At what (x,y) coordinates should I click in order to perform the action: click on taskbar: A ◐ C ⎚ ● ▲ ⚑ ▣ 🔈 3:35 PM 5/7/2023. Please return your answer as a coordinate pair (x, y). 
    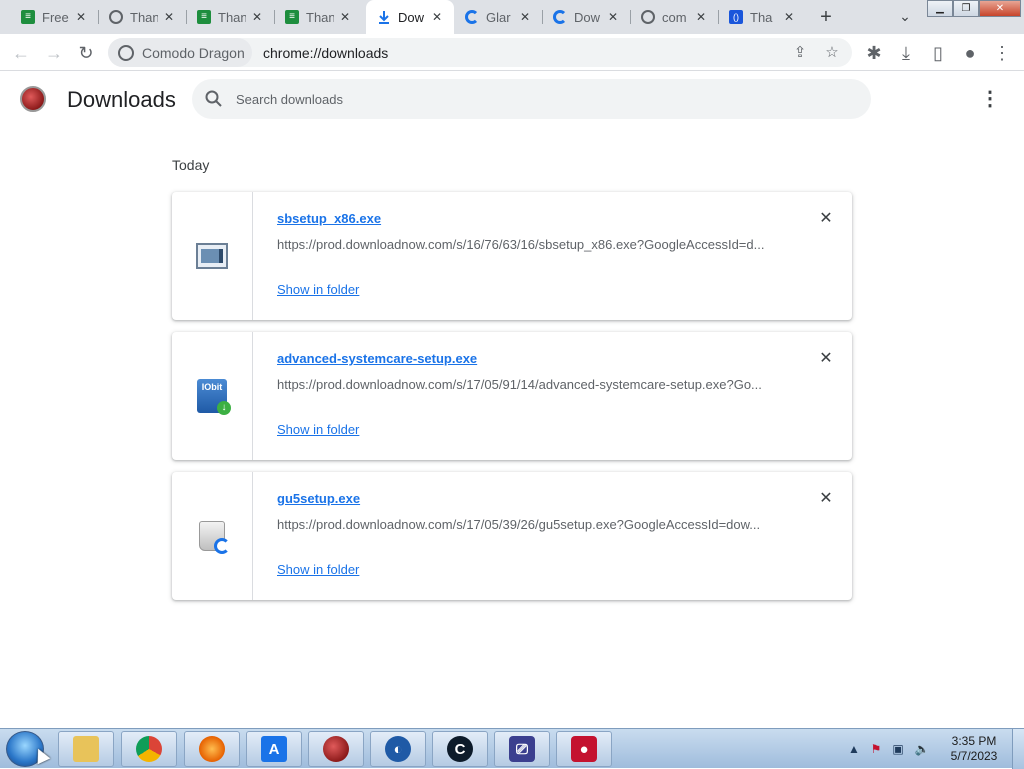
    Looking at the image, I should click on (512, 748).